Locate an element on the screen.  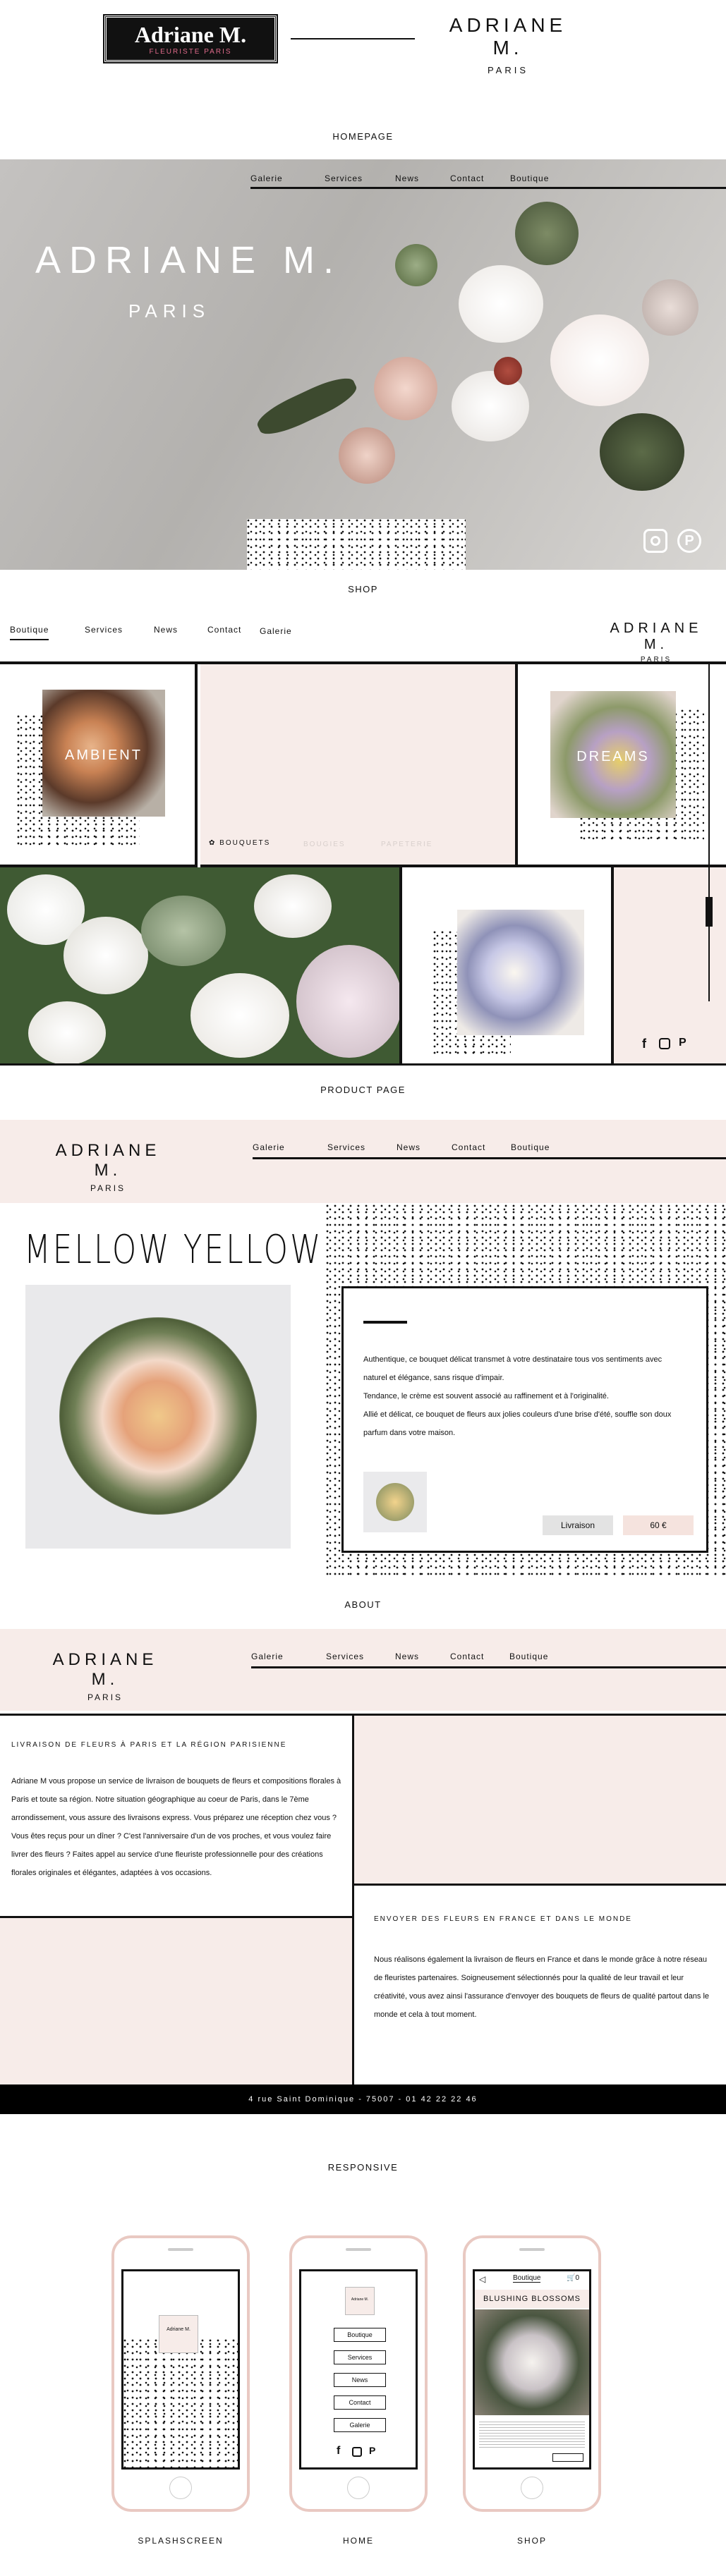
home-logo: Adriane M. is located at coordinates (360, 2301).